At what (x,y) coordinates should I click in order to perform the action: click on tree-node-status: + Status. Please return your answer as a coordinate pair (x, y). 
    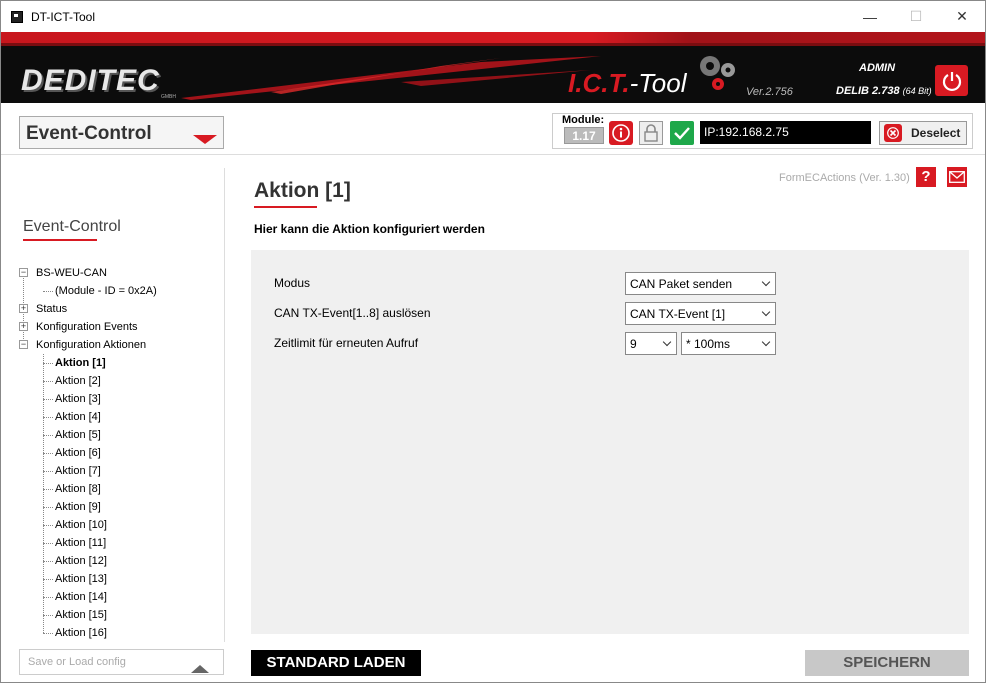
    Looking at the image, I should click on (119, 309).